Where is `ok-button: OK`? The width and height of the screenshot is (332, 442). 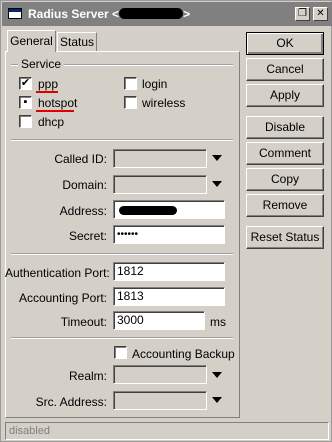 ok-button: OK is located at coordinates (285, 43).